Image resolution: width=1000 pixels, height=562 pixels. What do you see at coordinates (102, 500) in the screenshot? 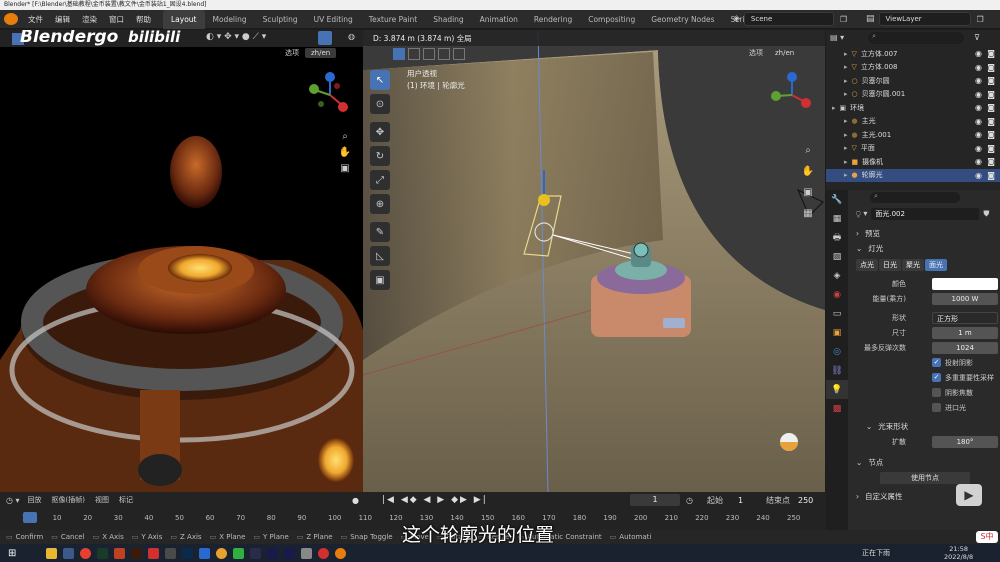
I see `timeline-menu: 视图` at bounding box center [102, 500].